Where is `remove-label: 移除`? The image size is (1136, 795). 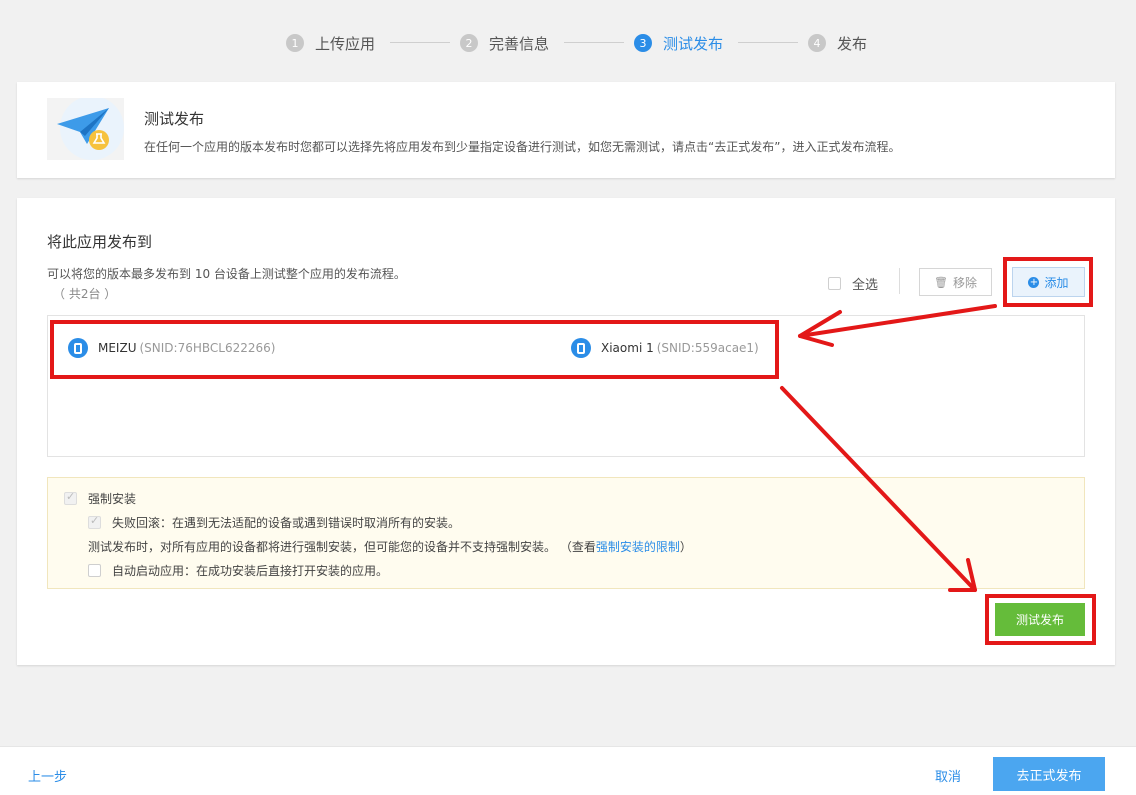
remove-label: 移除 is located at coordinates (964, 282).